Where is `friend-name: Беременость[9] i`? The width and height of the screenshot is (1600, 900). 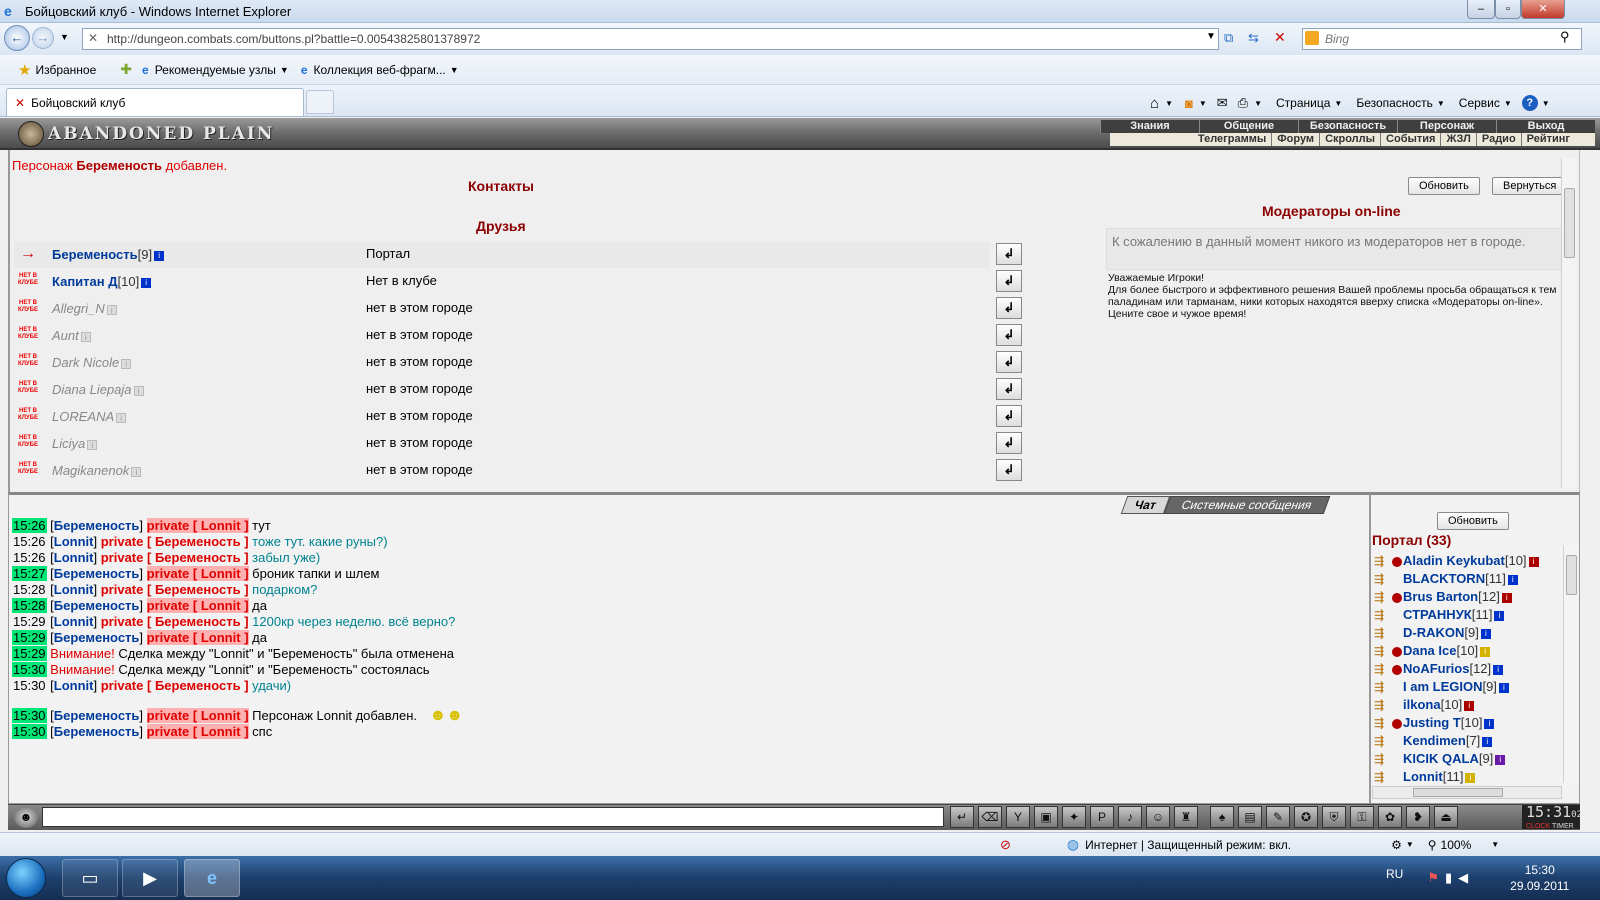 friend-name: Беременость[9] i is located at coordinates (108, 254).